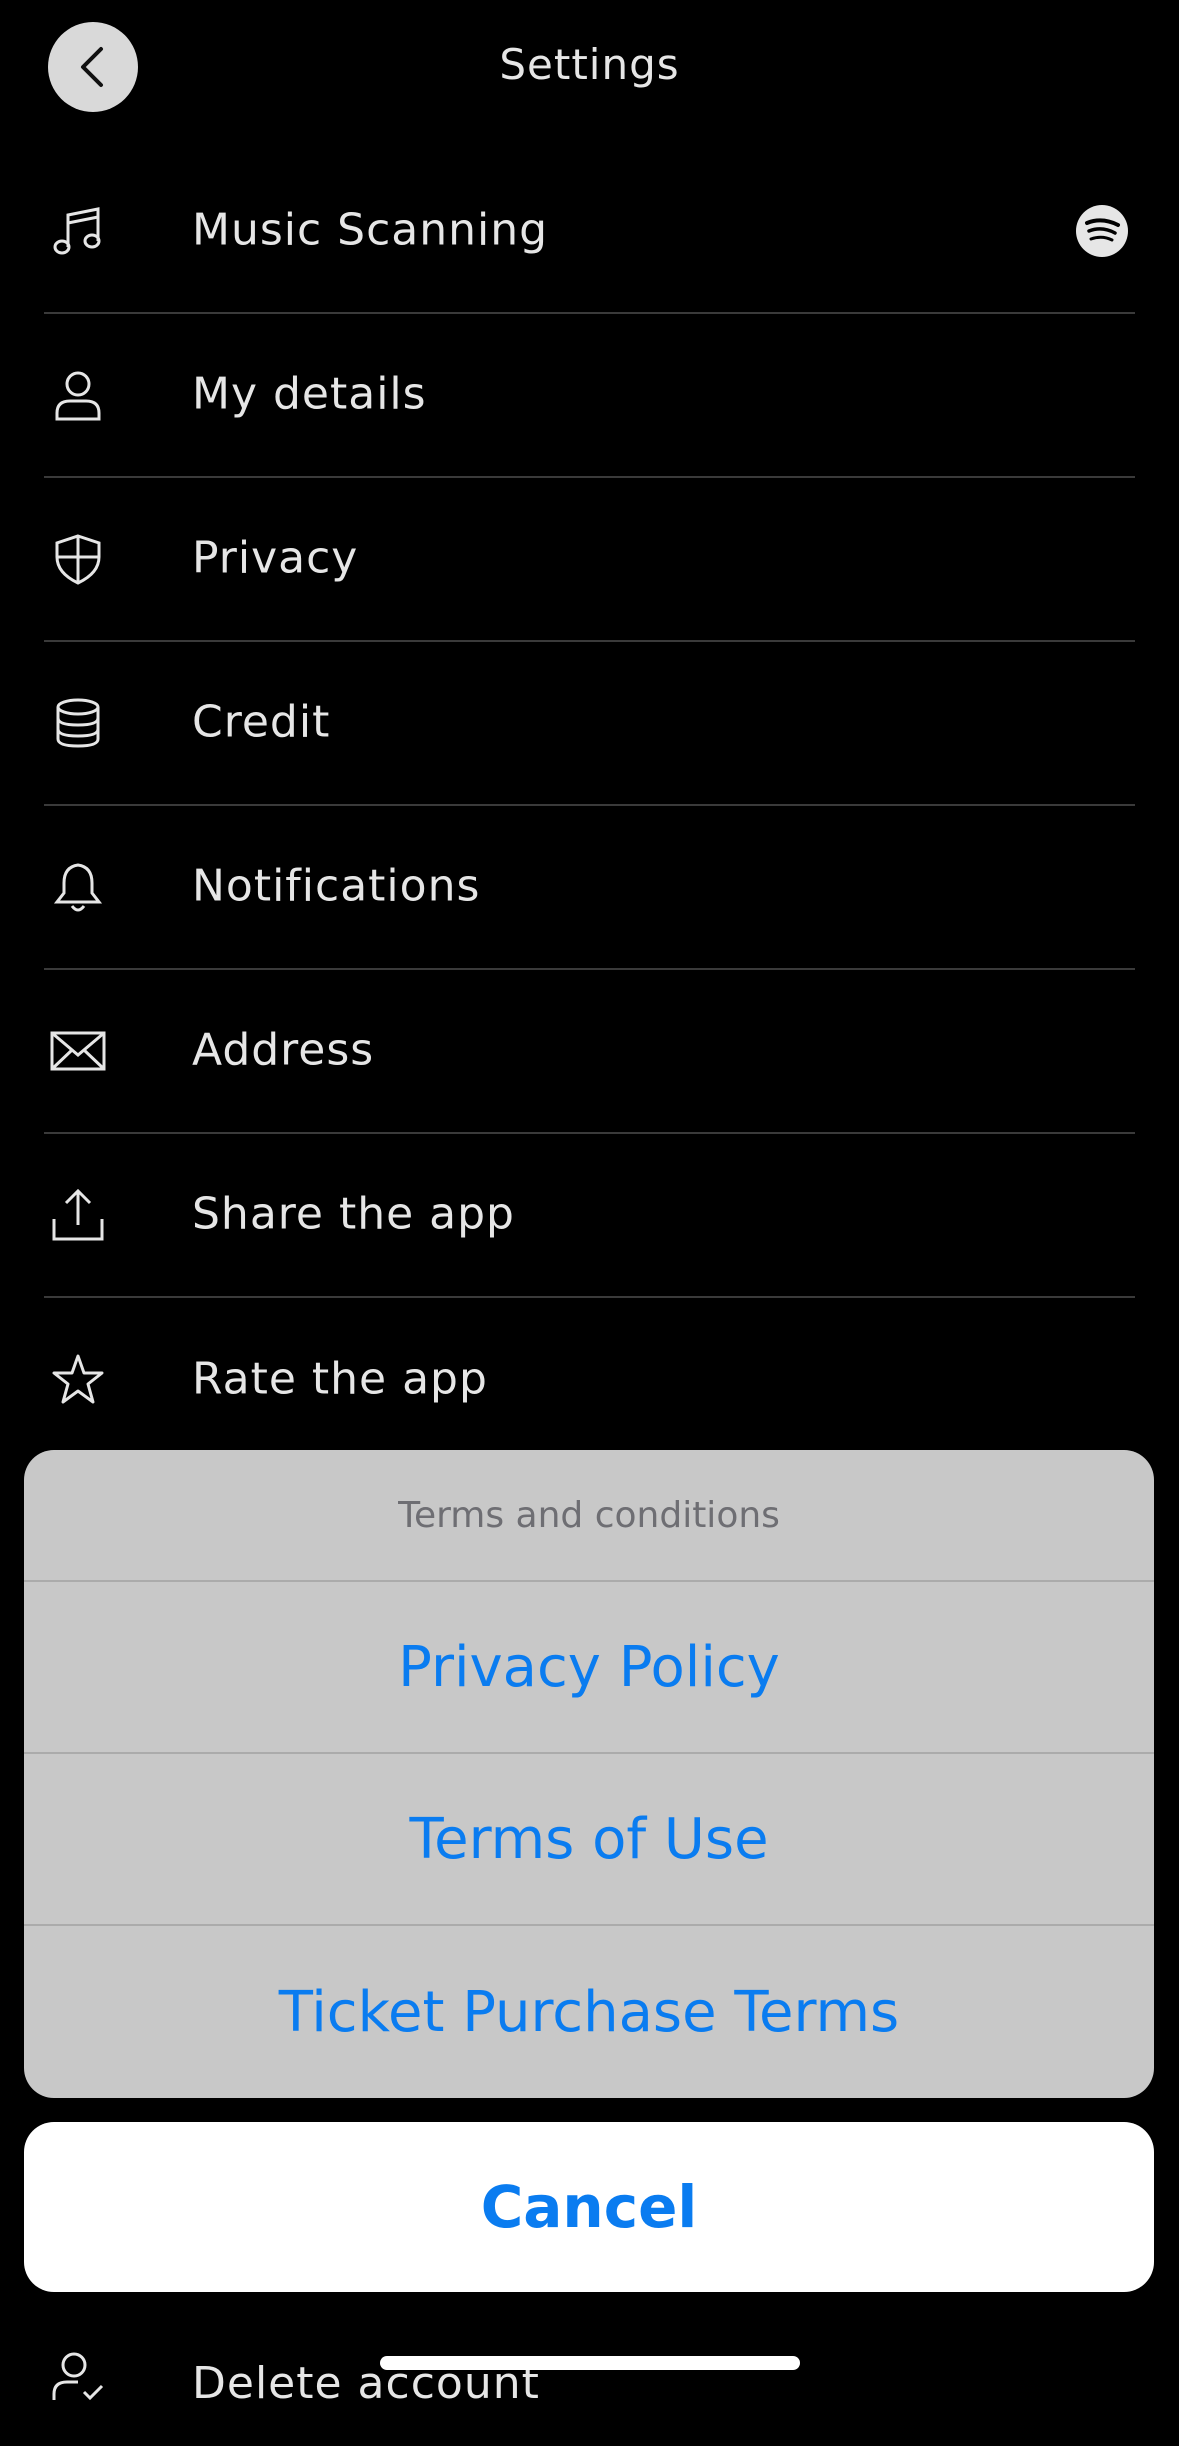  What do you see at coordinates (78, 1380) in the screenshot?
I see `star-icon` at bounding box center [78, 1380].